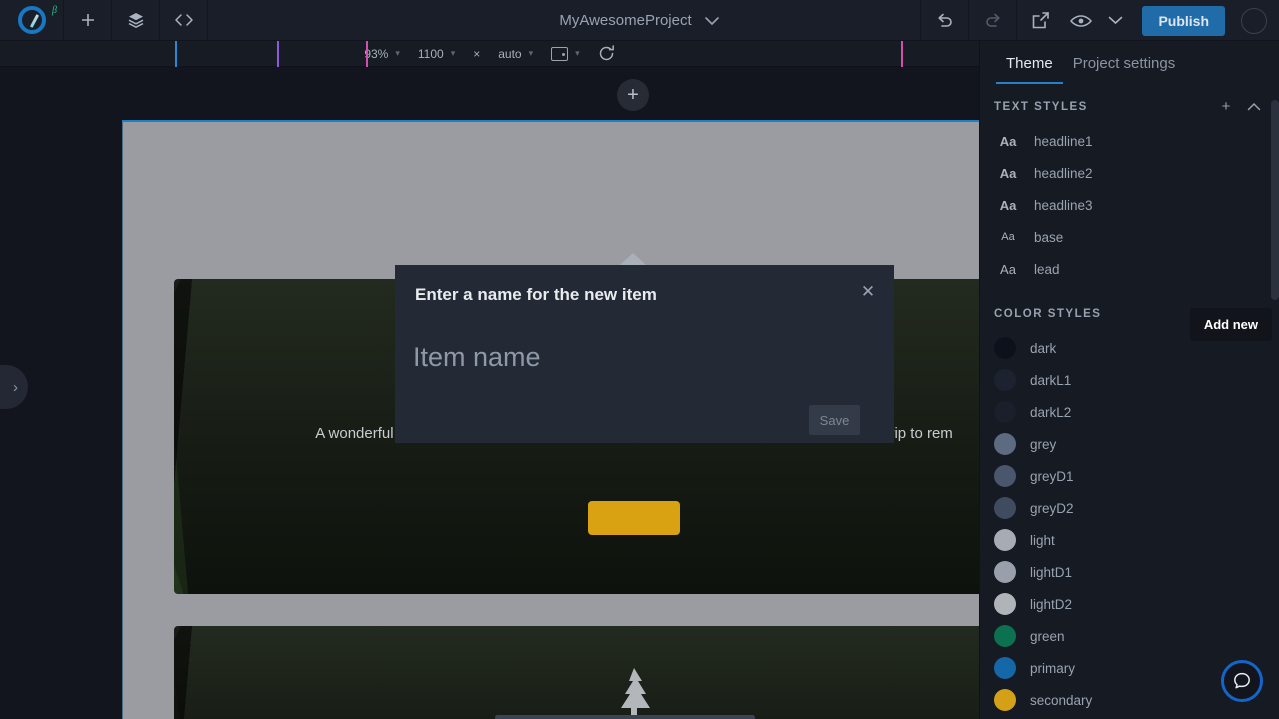  Describe the element at coordinates (1051, 412) in the screenshot. I see `color-style-label: darkL2` at that location.